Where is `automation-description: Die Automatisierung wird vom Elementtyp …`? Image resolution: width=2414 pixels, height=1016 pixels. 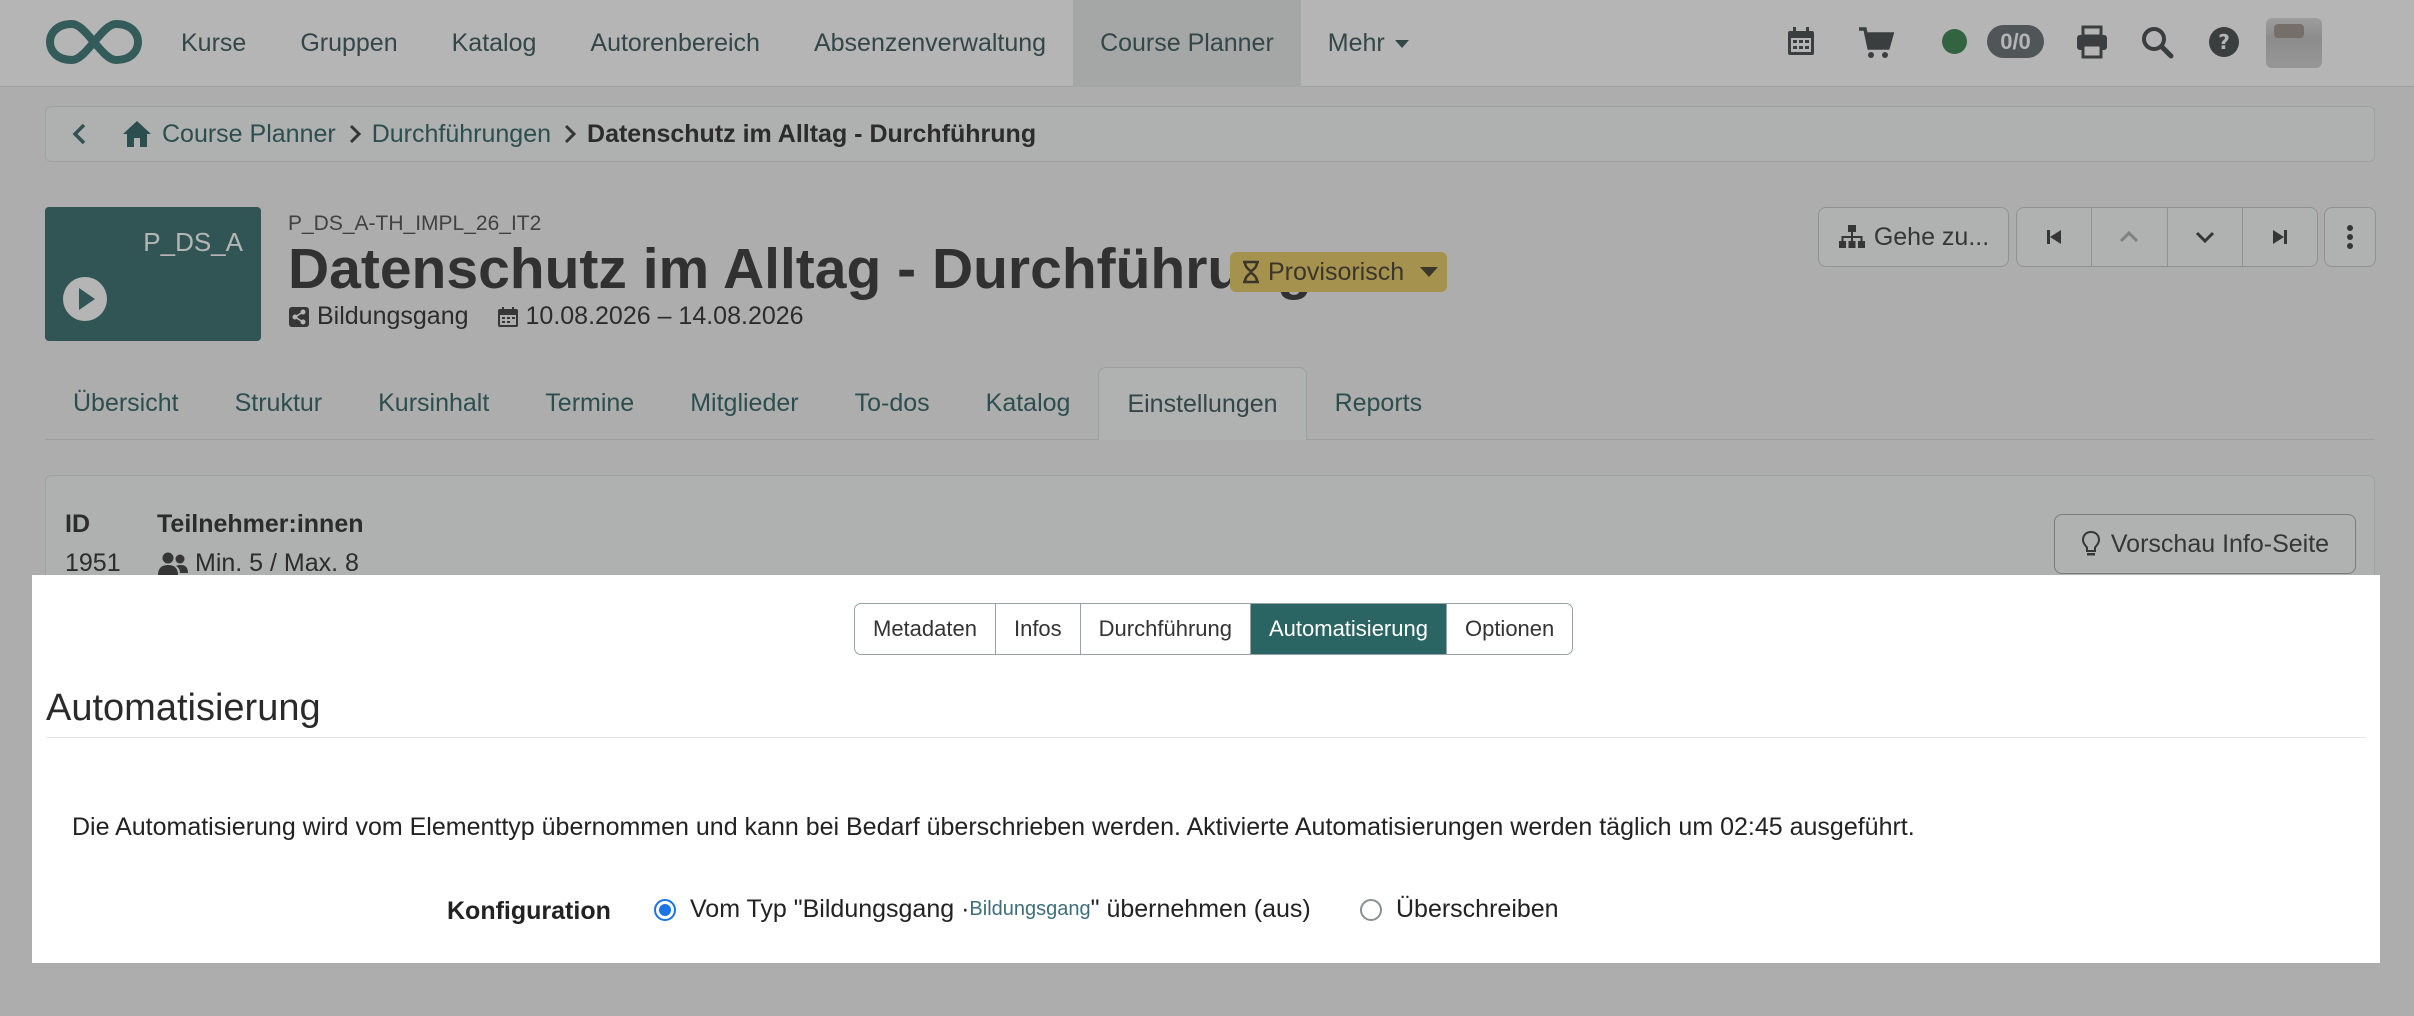 automation-description: Die Automatisierung wird vom Elementtyp … is located at coordinates (993, 827).